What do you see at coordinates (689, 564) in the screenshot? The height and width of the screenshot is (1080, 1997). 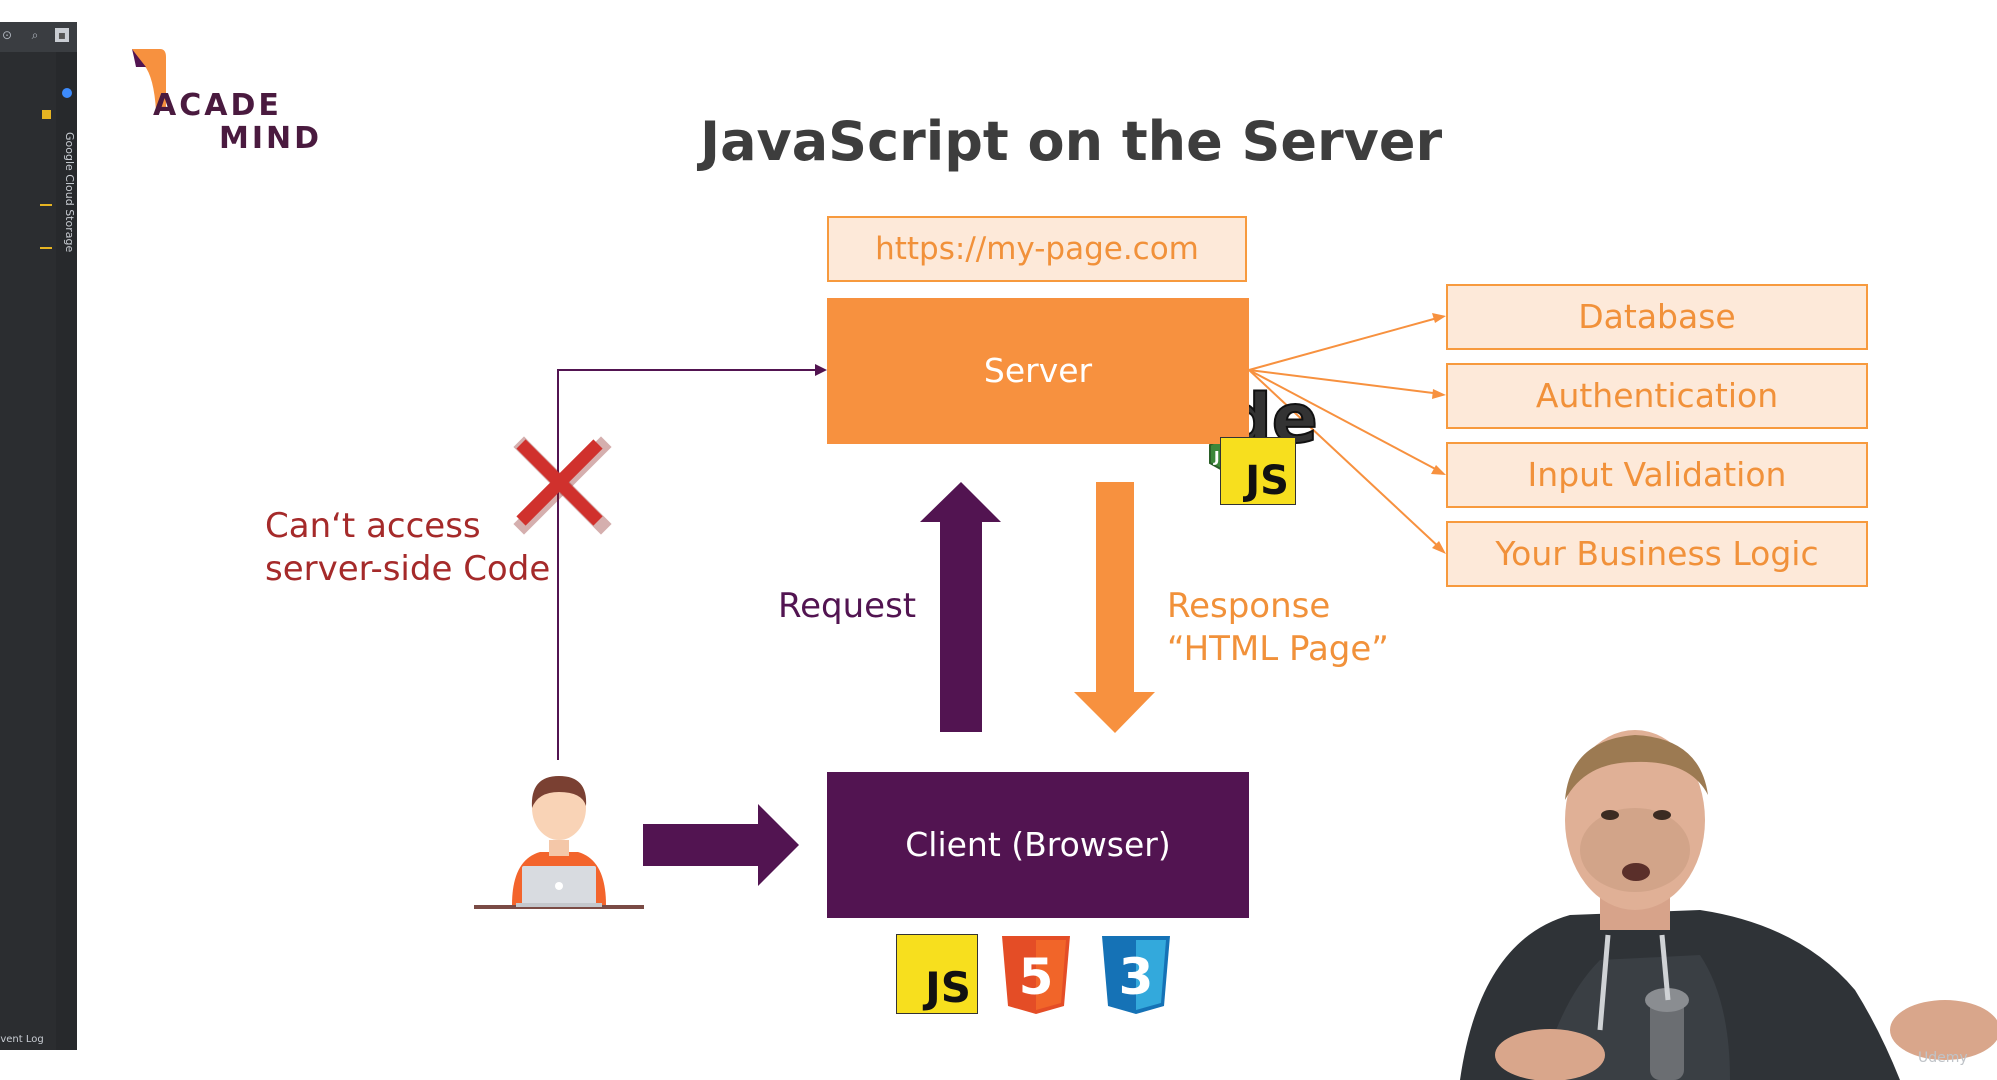 I see `user-to-server-connector` at bounding box center [689, 564].